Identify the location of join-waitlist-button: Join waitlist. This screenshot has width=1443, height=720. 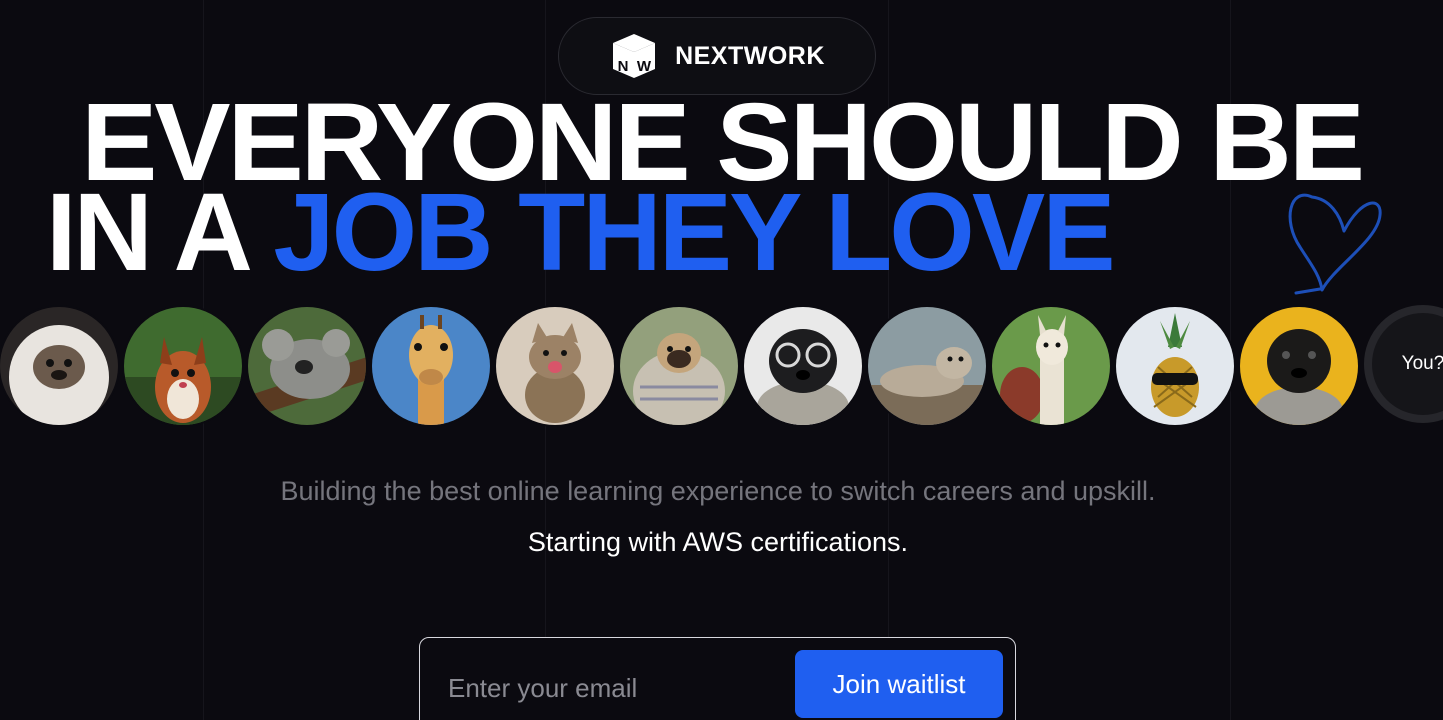
(899, 684).